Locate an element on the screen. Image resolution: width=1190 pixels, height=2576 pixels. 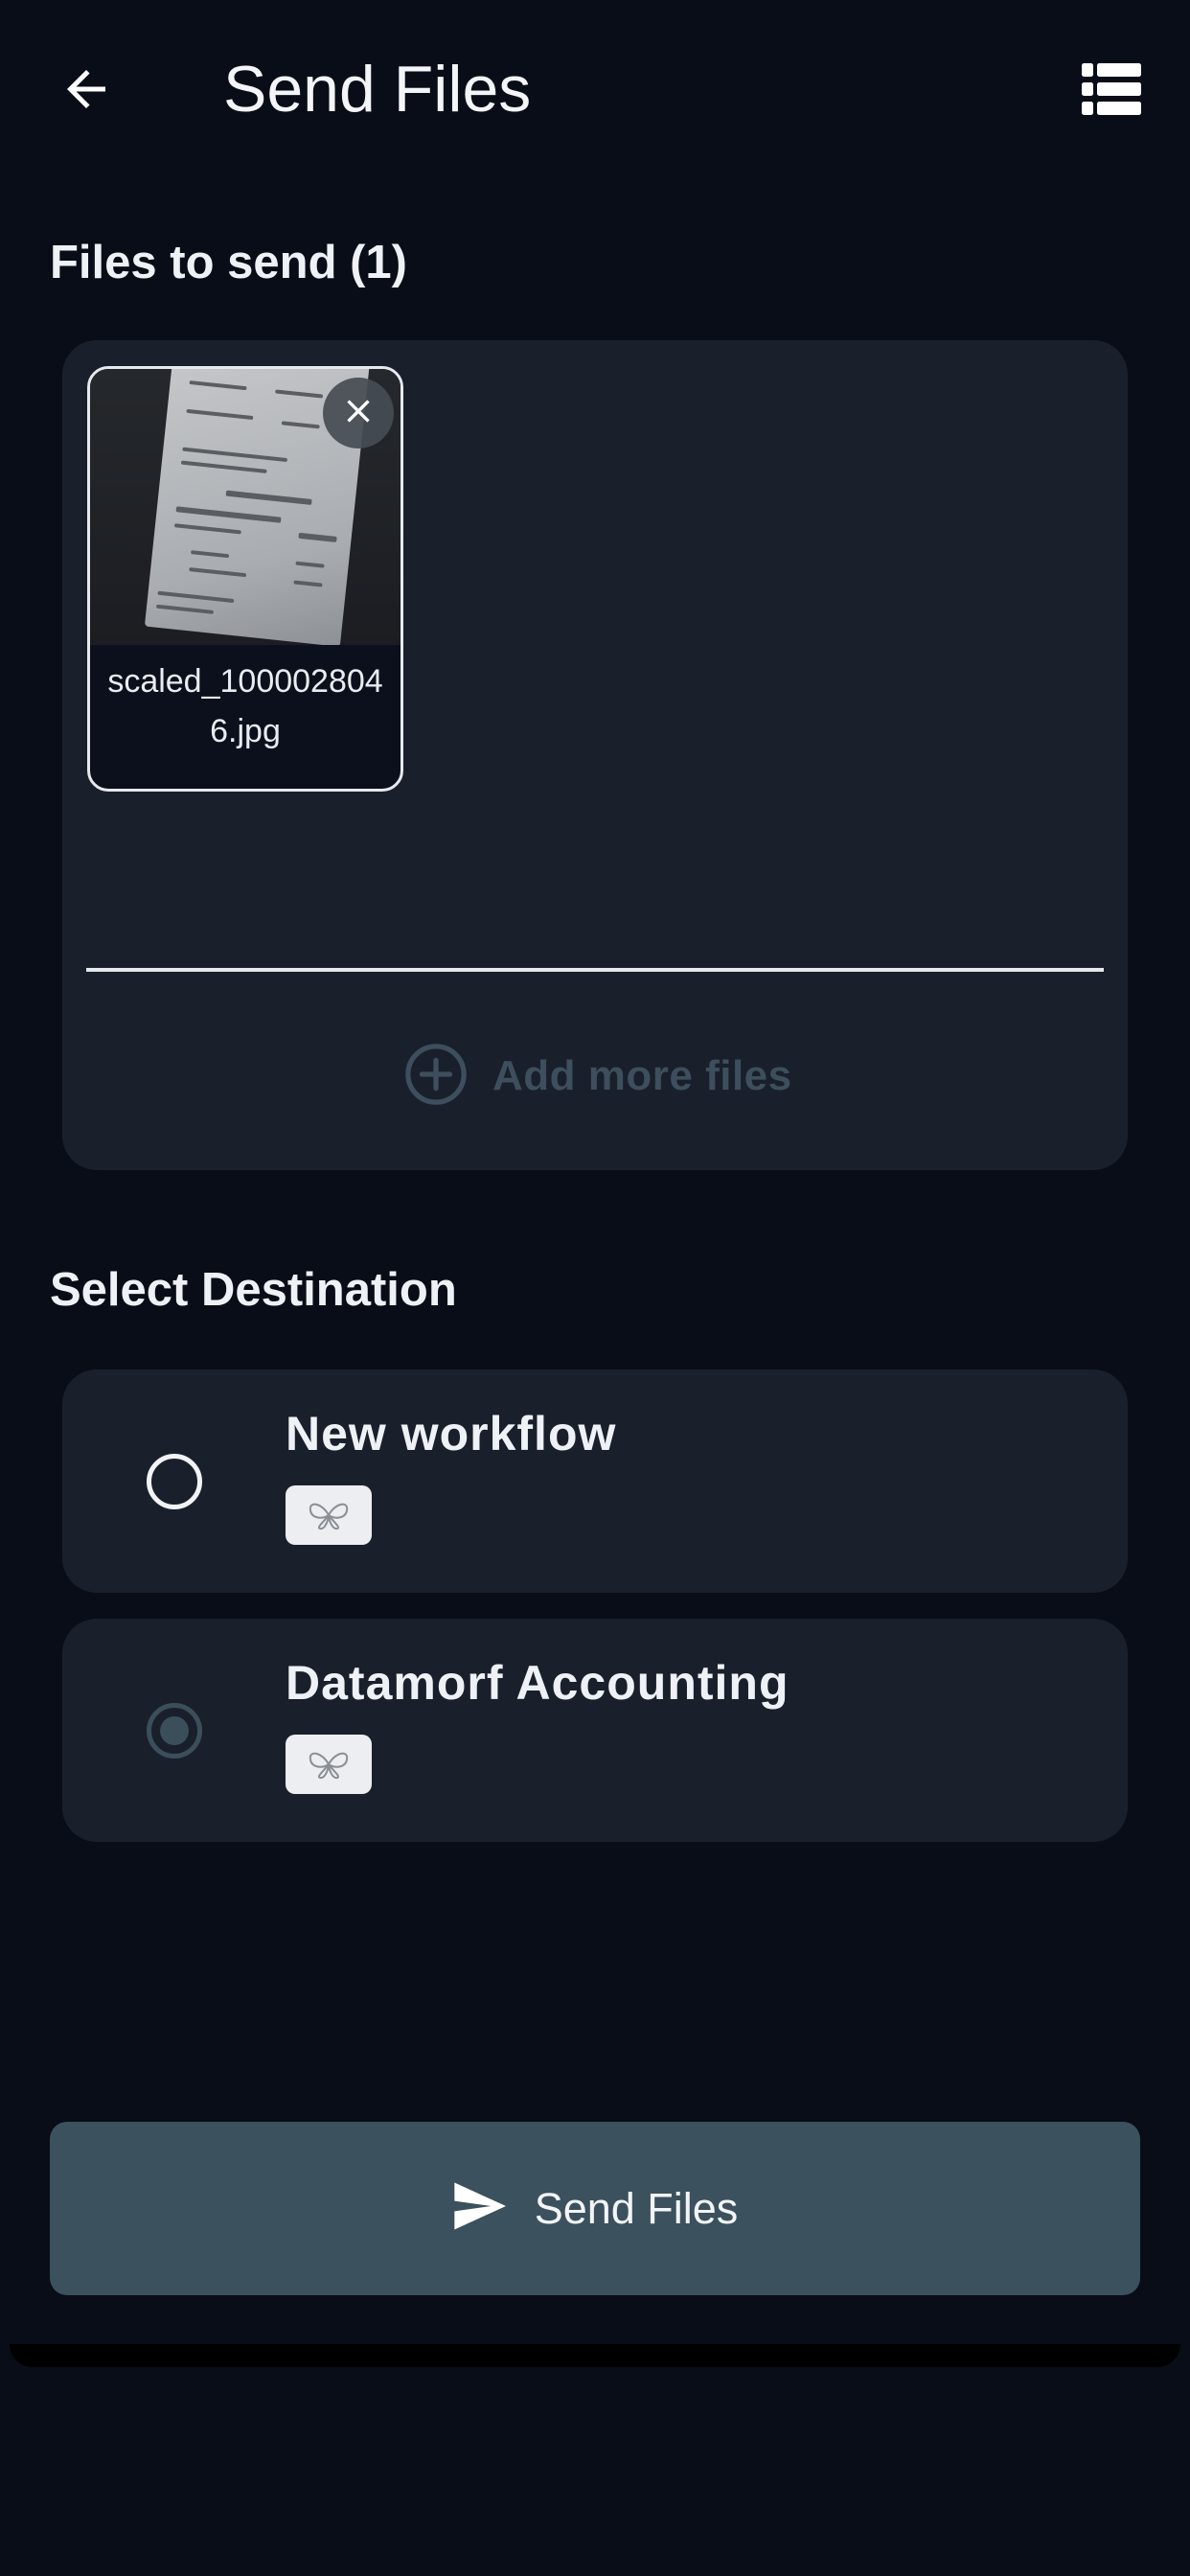
view-list-button is located at coordinates (1111, 91).